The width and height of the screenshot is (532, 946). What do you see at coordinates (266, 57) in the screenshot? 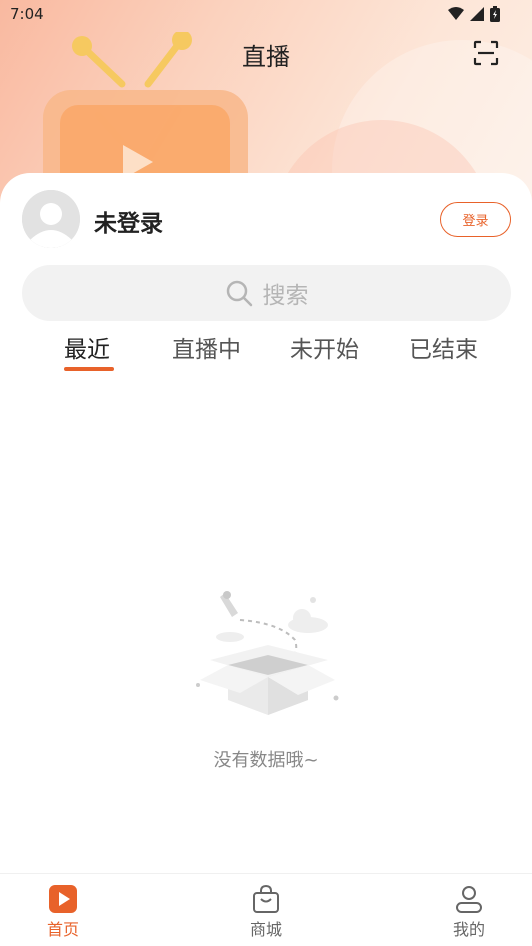
I see `page-title: 直播` at bounding box center [266, 57].